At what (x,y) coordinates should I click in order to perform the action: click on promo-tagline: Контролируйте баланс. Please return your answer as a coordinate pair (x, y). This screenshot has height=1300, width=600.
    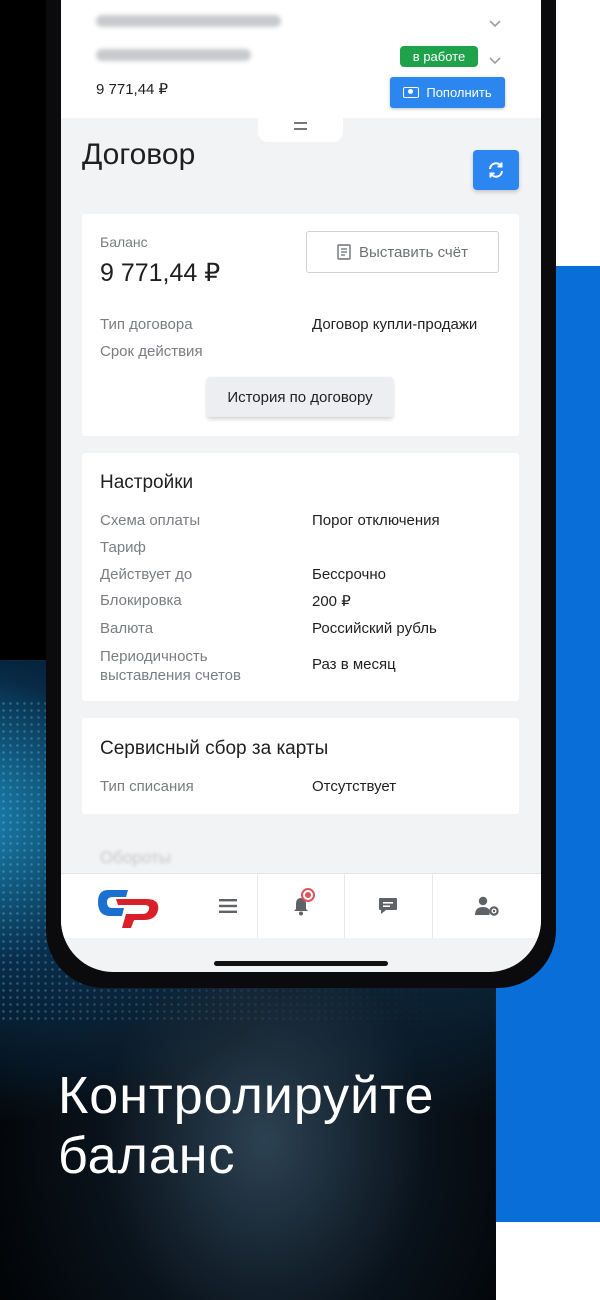
    Looking at the image, I should click on (246, 1126).